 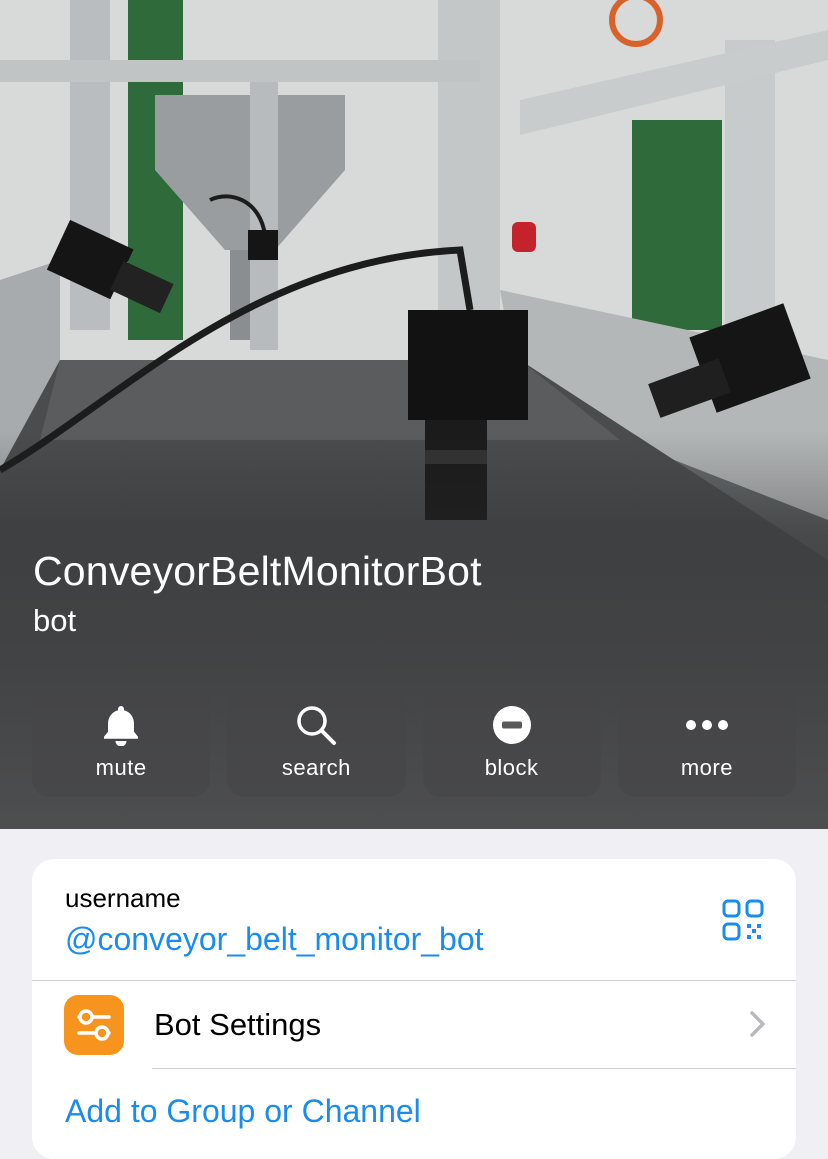 What do you see at coordinates (238, 1024) in the screenshot?
I see `bot-settings-label: Bot Settings` at bounding box center [238, 1024].